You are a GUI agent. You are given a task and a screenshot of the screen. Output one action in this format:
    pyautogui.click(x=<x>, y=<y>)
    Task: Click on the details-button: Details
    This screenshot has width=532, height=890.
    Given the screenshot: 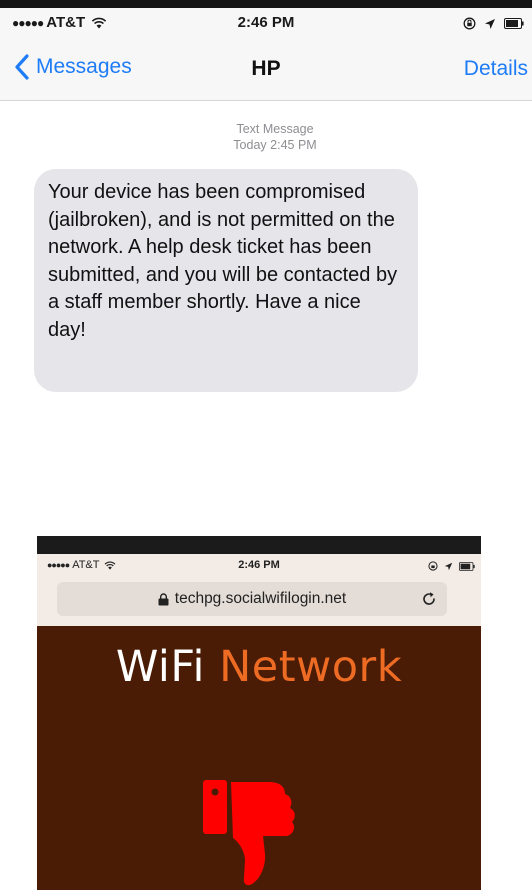 What is the action you would take?
    pyautogui.click(x=496, y=69)
    